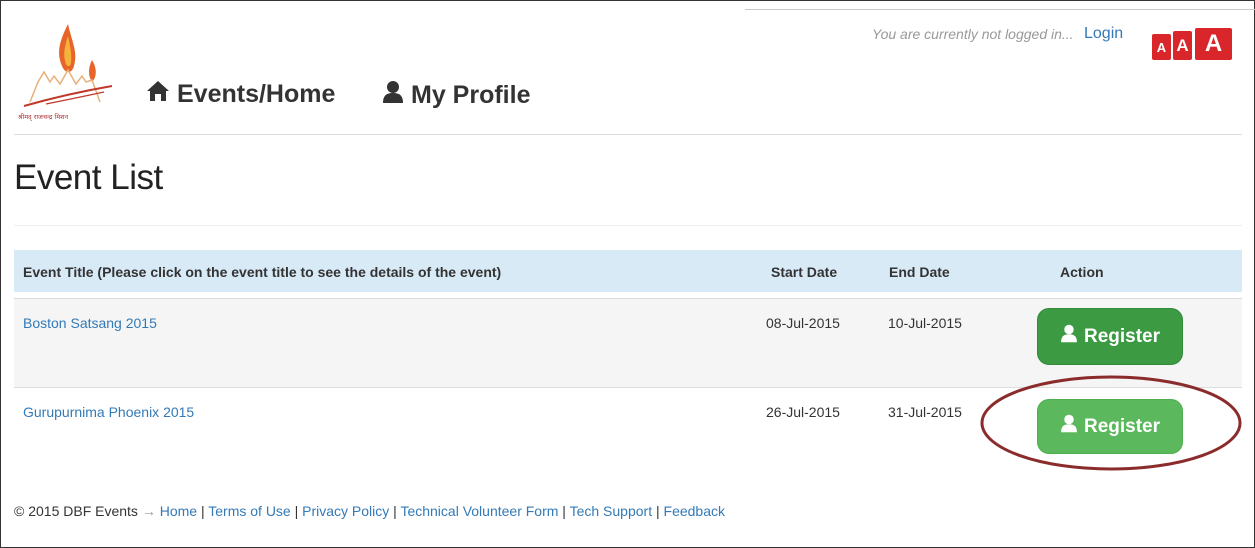 This screenshot has height=548, width=1255. Describe the element at coordinates (1082, 272) in the screenshot. I see `header-action: Action` at that location.